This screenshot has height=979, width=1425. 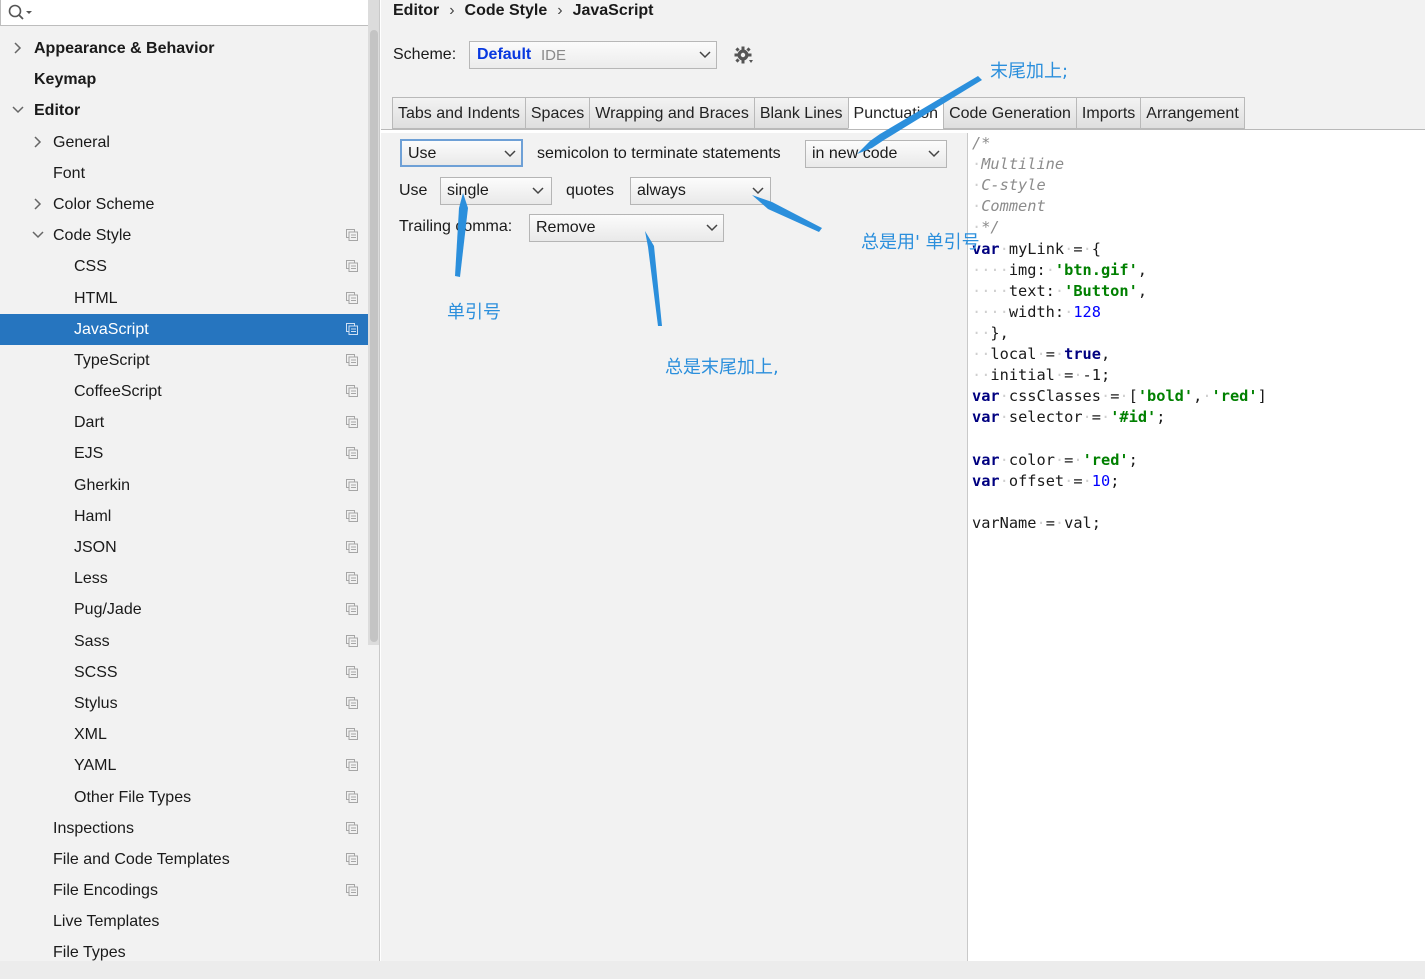 I want to click on tab-spaces: Spaces, so click(x=557, y=113).